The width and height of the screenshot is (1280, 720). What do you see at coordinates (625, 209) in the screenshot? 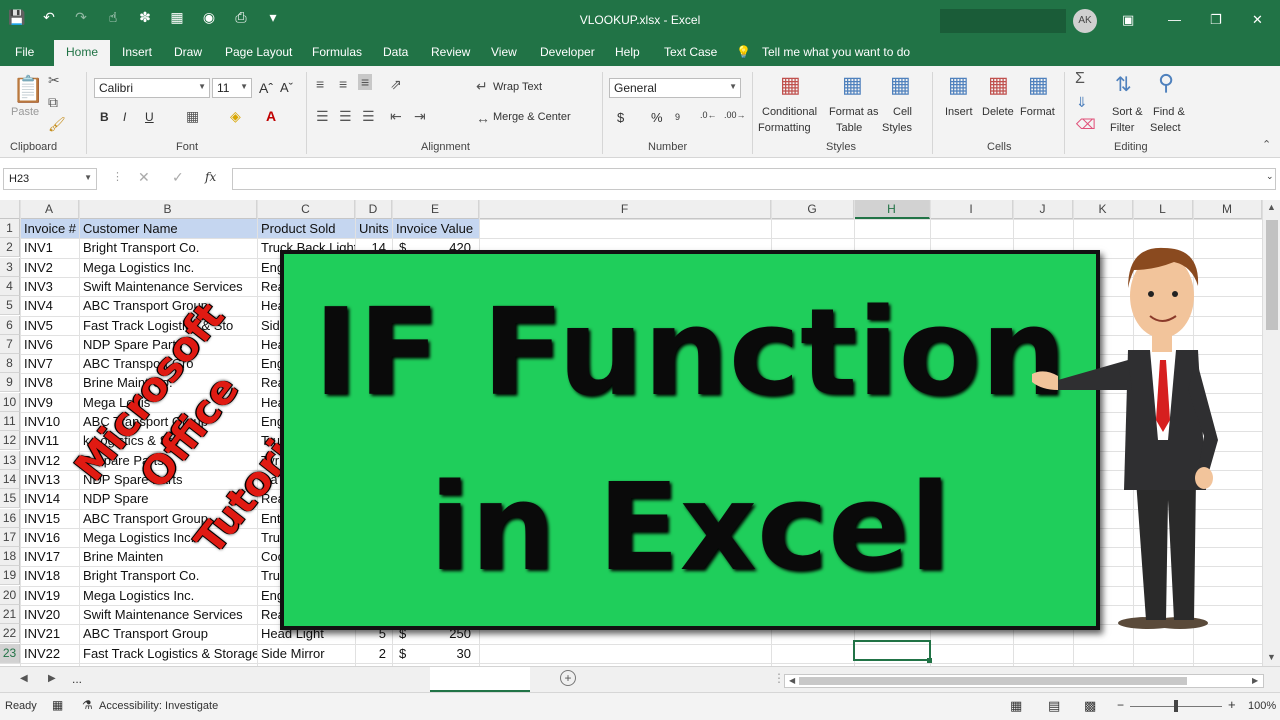
I see `column-header-f: F` at bounding box center [625, 209].